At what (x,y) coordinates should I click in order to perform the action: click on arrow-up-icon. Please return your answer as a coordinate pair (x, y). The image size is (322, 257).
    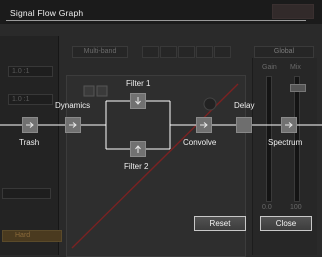
    Looking at the image, I should click on (138, 149).